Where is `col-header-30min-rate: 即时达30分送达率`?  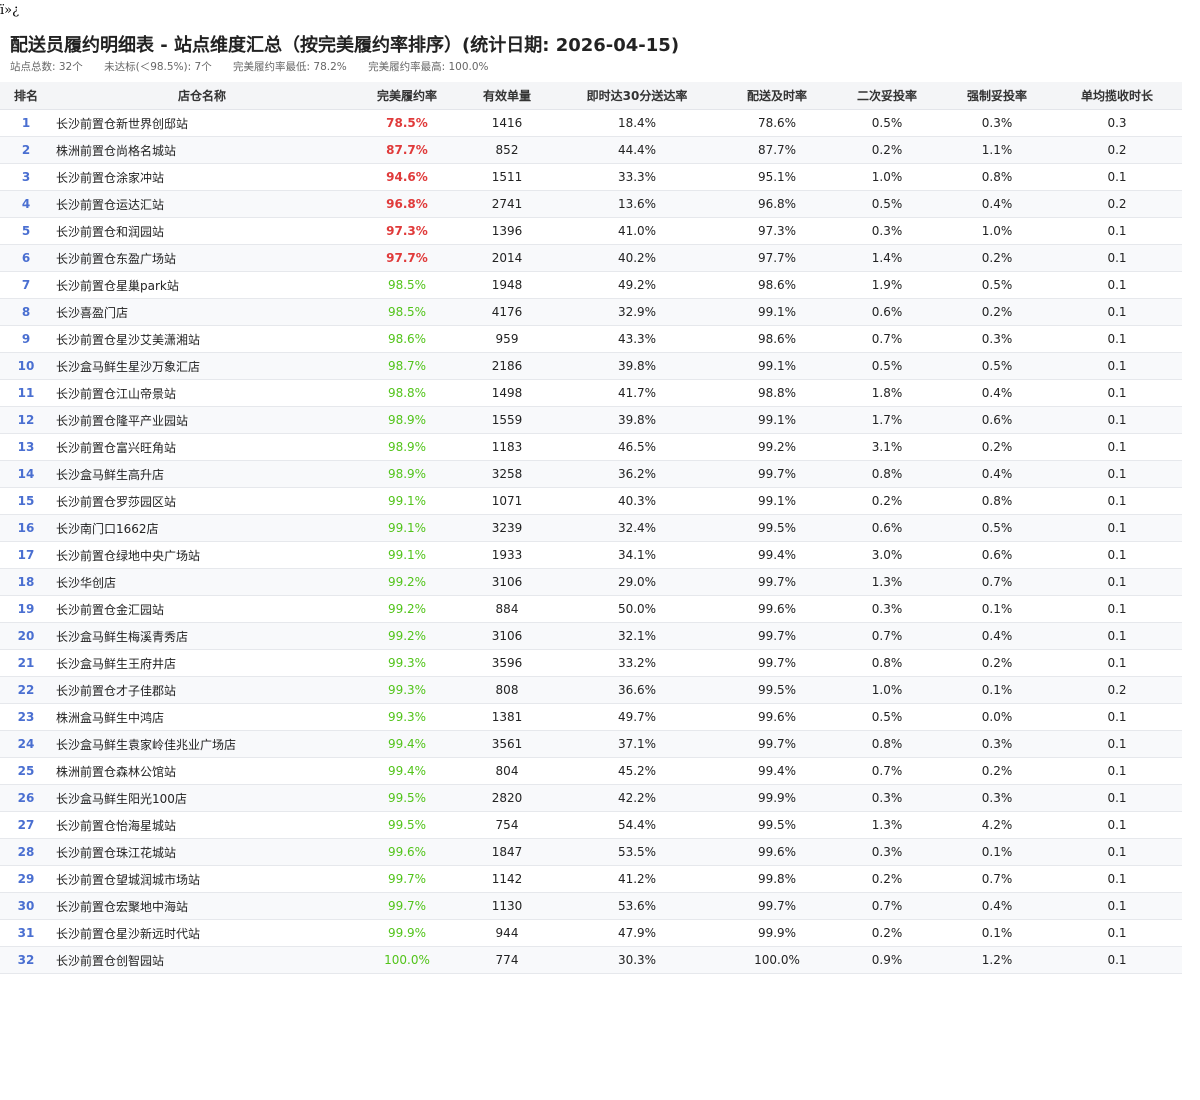 col-header-30min-rate: 即时达30分送达率 is located at coordinates (637, 96).